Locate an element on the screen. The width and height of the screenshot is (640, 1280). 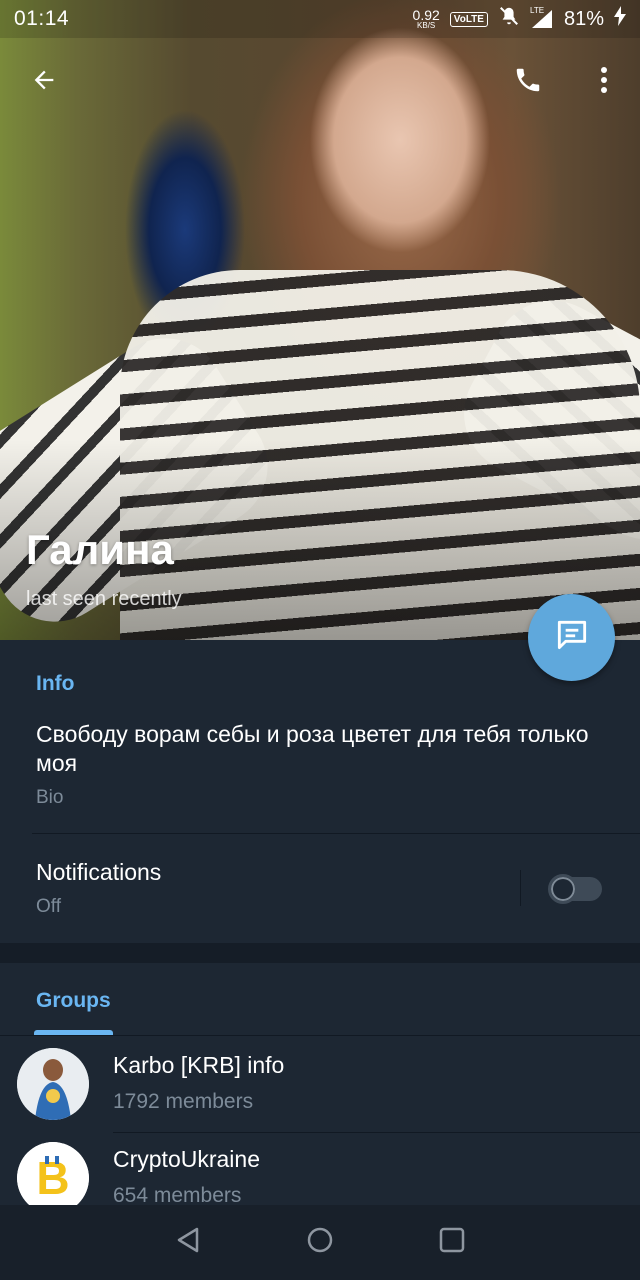
nav-recents-button is located at coordinates (452, 1243).